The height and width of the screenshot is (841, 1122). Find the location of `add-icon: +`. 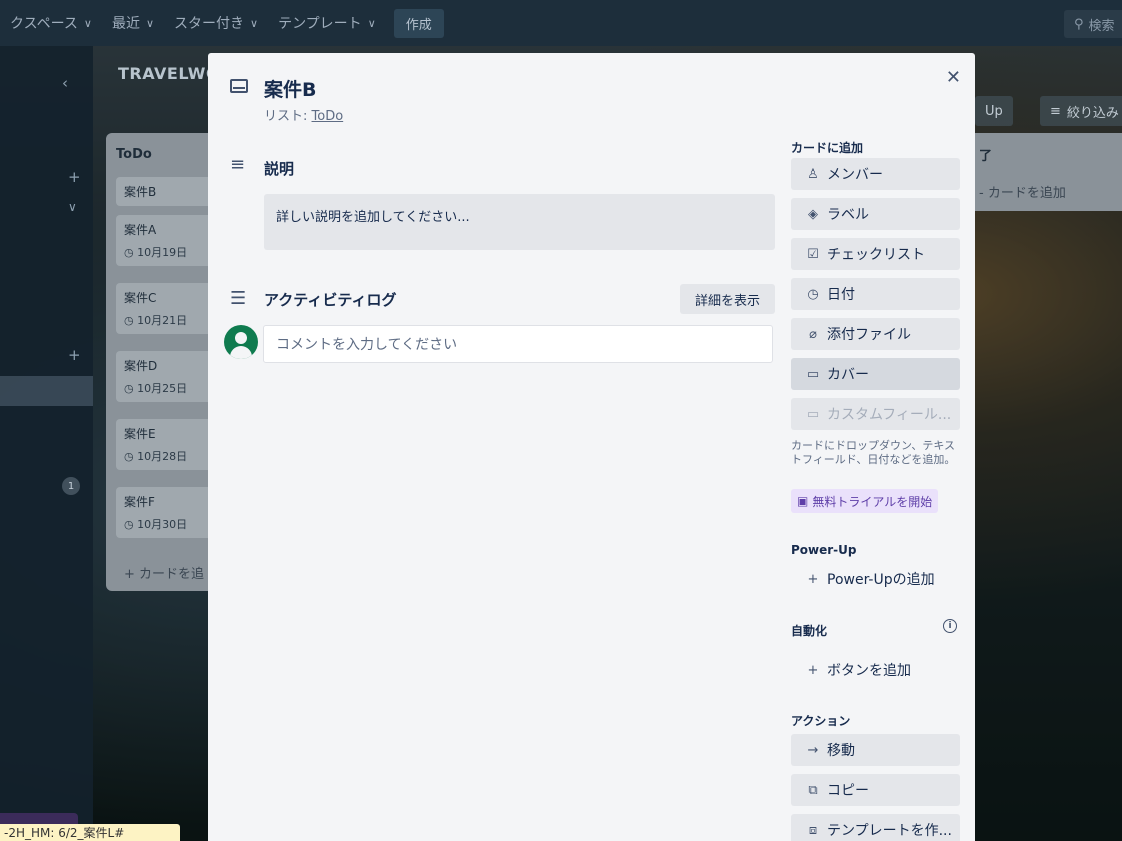

add-icon: + is located at coordinates (78, 177).